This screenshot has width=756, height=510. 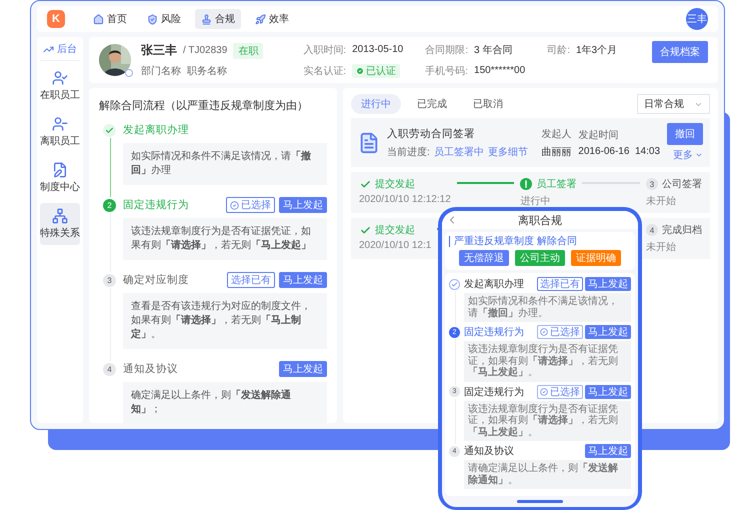 I want to click on nav-item: 首页, so click(x=110, y=19).